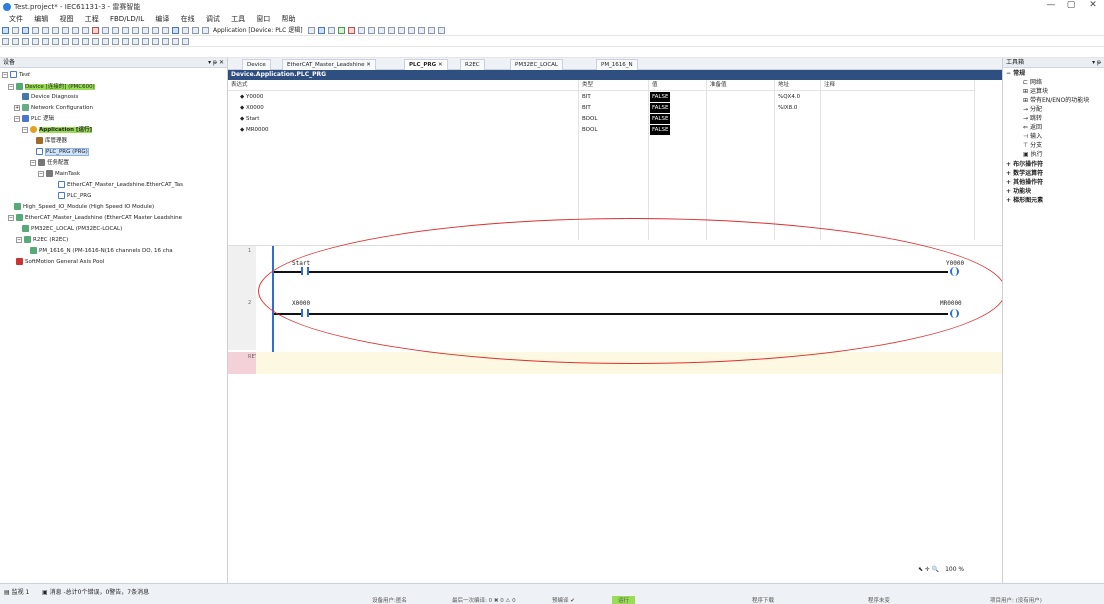 This screenshot has width=1104, height=604. Describe the element at coordinates (251, 97) in the screenshot. I see `var-row-name: ◆ Y0000` at that location.